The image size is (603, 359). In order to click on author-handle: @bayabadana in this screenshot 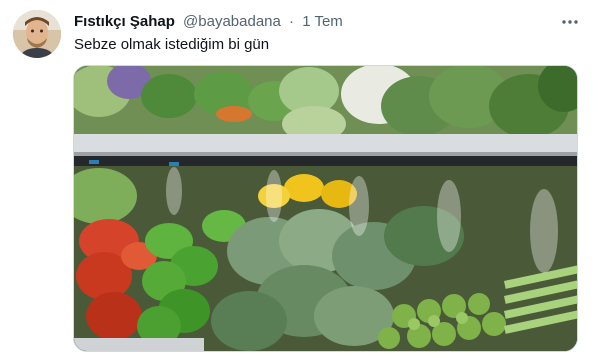, I will do `click(232, 21)`.